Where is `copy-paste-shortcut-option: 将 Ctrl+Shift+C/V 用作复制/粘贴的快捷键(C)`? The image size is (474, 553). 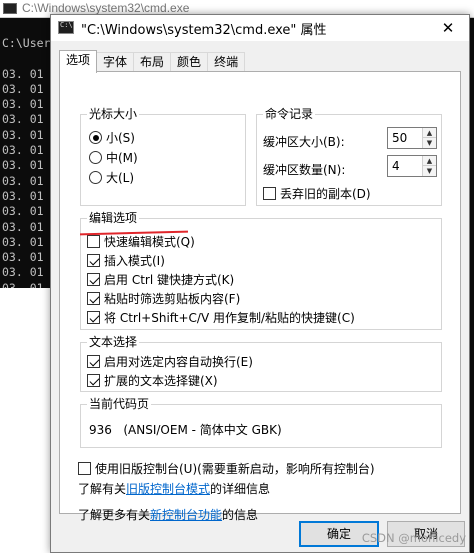 copy-paste-shortcut-option: 将 Ctrl+Shift+C/V 用作复制/粘贴的快捷键(C) is located at coordinates (221, 317).